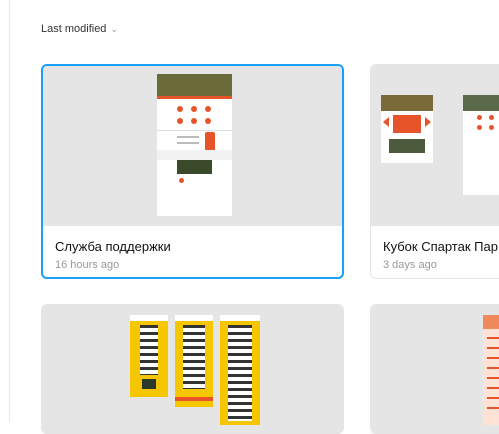 This screenshot has width=499, height=434. Describe the element at coordinates (114, 28) in the screenshot. I see `chevron-down-icon: ⌄` at that location.